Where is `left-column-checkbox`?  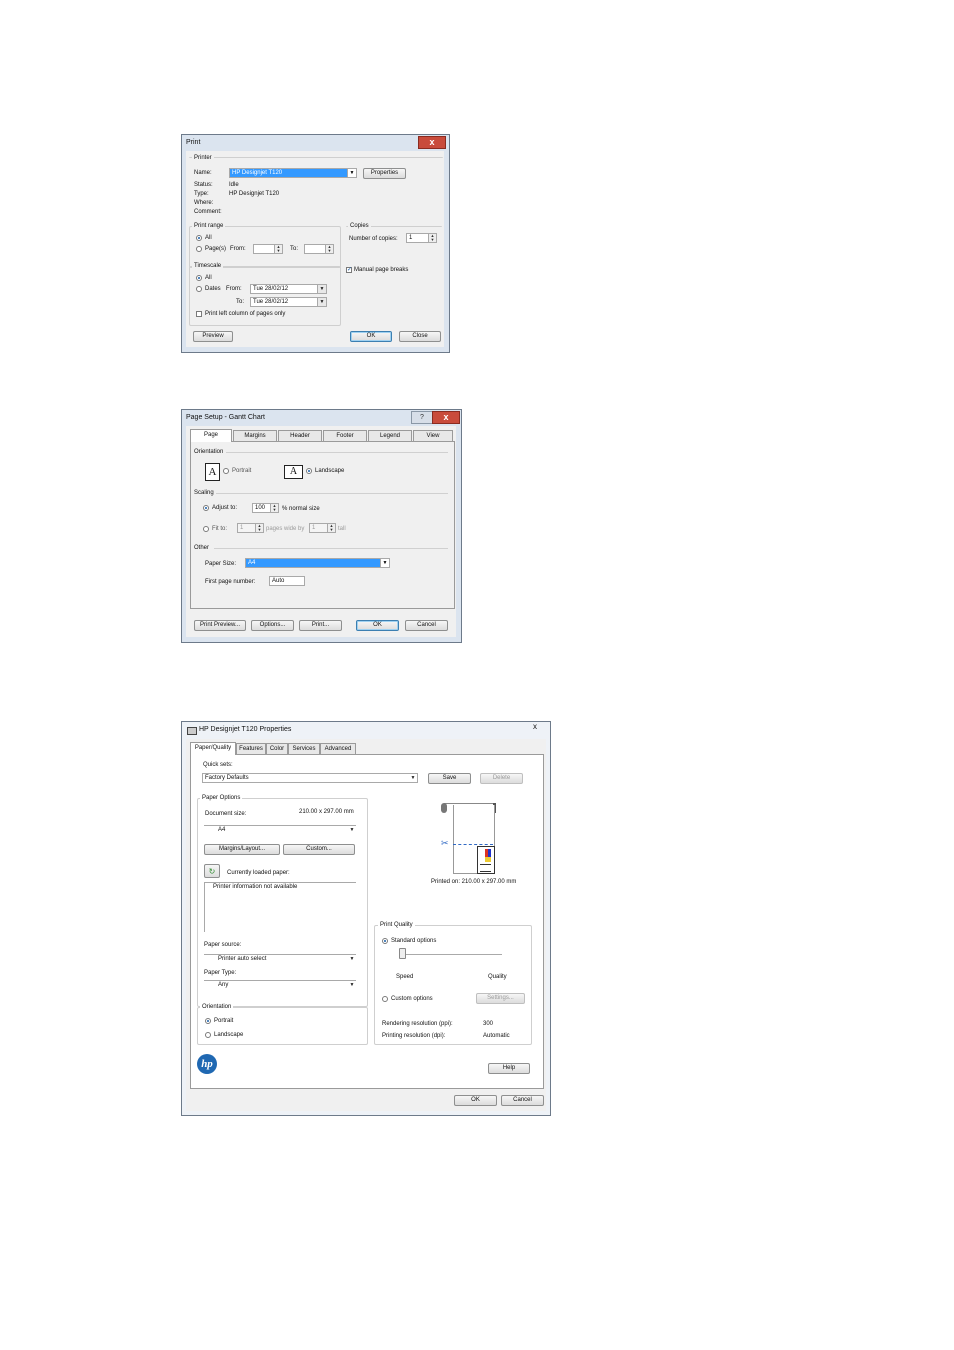
left-column-checkbox is located at coordinates (199, 314).